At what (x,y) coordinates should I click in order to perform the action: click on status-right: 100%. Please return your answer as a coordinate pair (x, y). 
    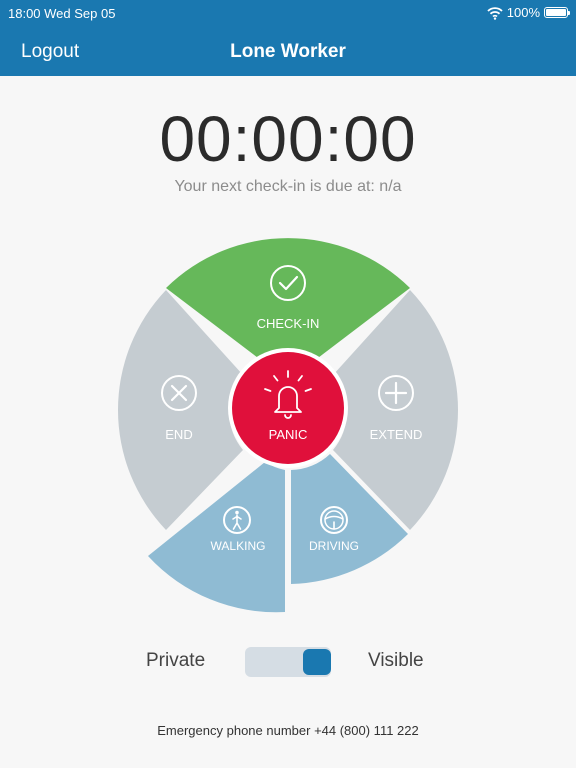
    Looking at the image, I should click on (528, 12).